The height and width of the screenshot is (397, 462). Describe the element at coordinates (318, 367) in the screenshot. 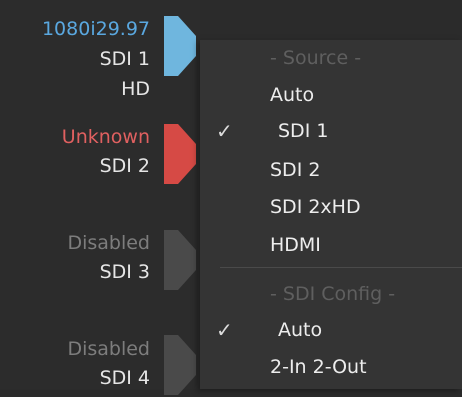

I see `menu-item-label: 2-In 2-Out` at that location.